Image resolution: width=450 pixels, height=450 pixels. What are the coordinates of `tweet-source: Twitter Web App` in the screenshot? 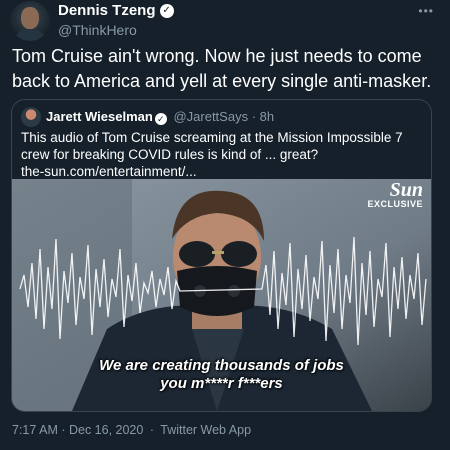 It's located at (205, 430).